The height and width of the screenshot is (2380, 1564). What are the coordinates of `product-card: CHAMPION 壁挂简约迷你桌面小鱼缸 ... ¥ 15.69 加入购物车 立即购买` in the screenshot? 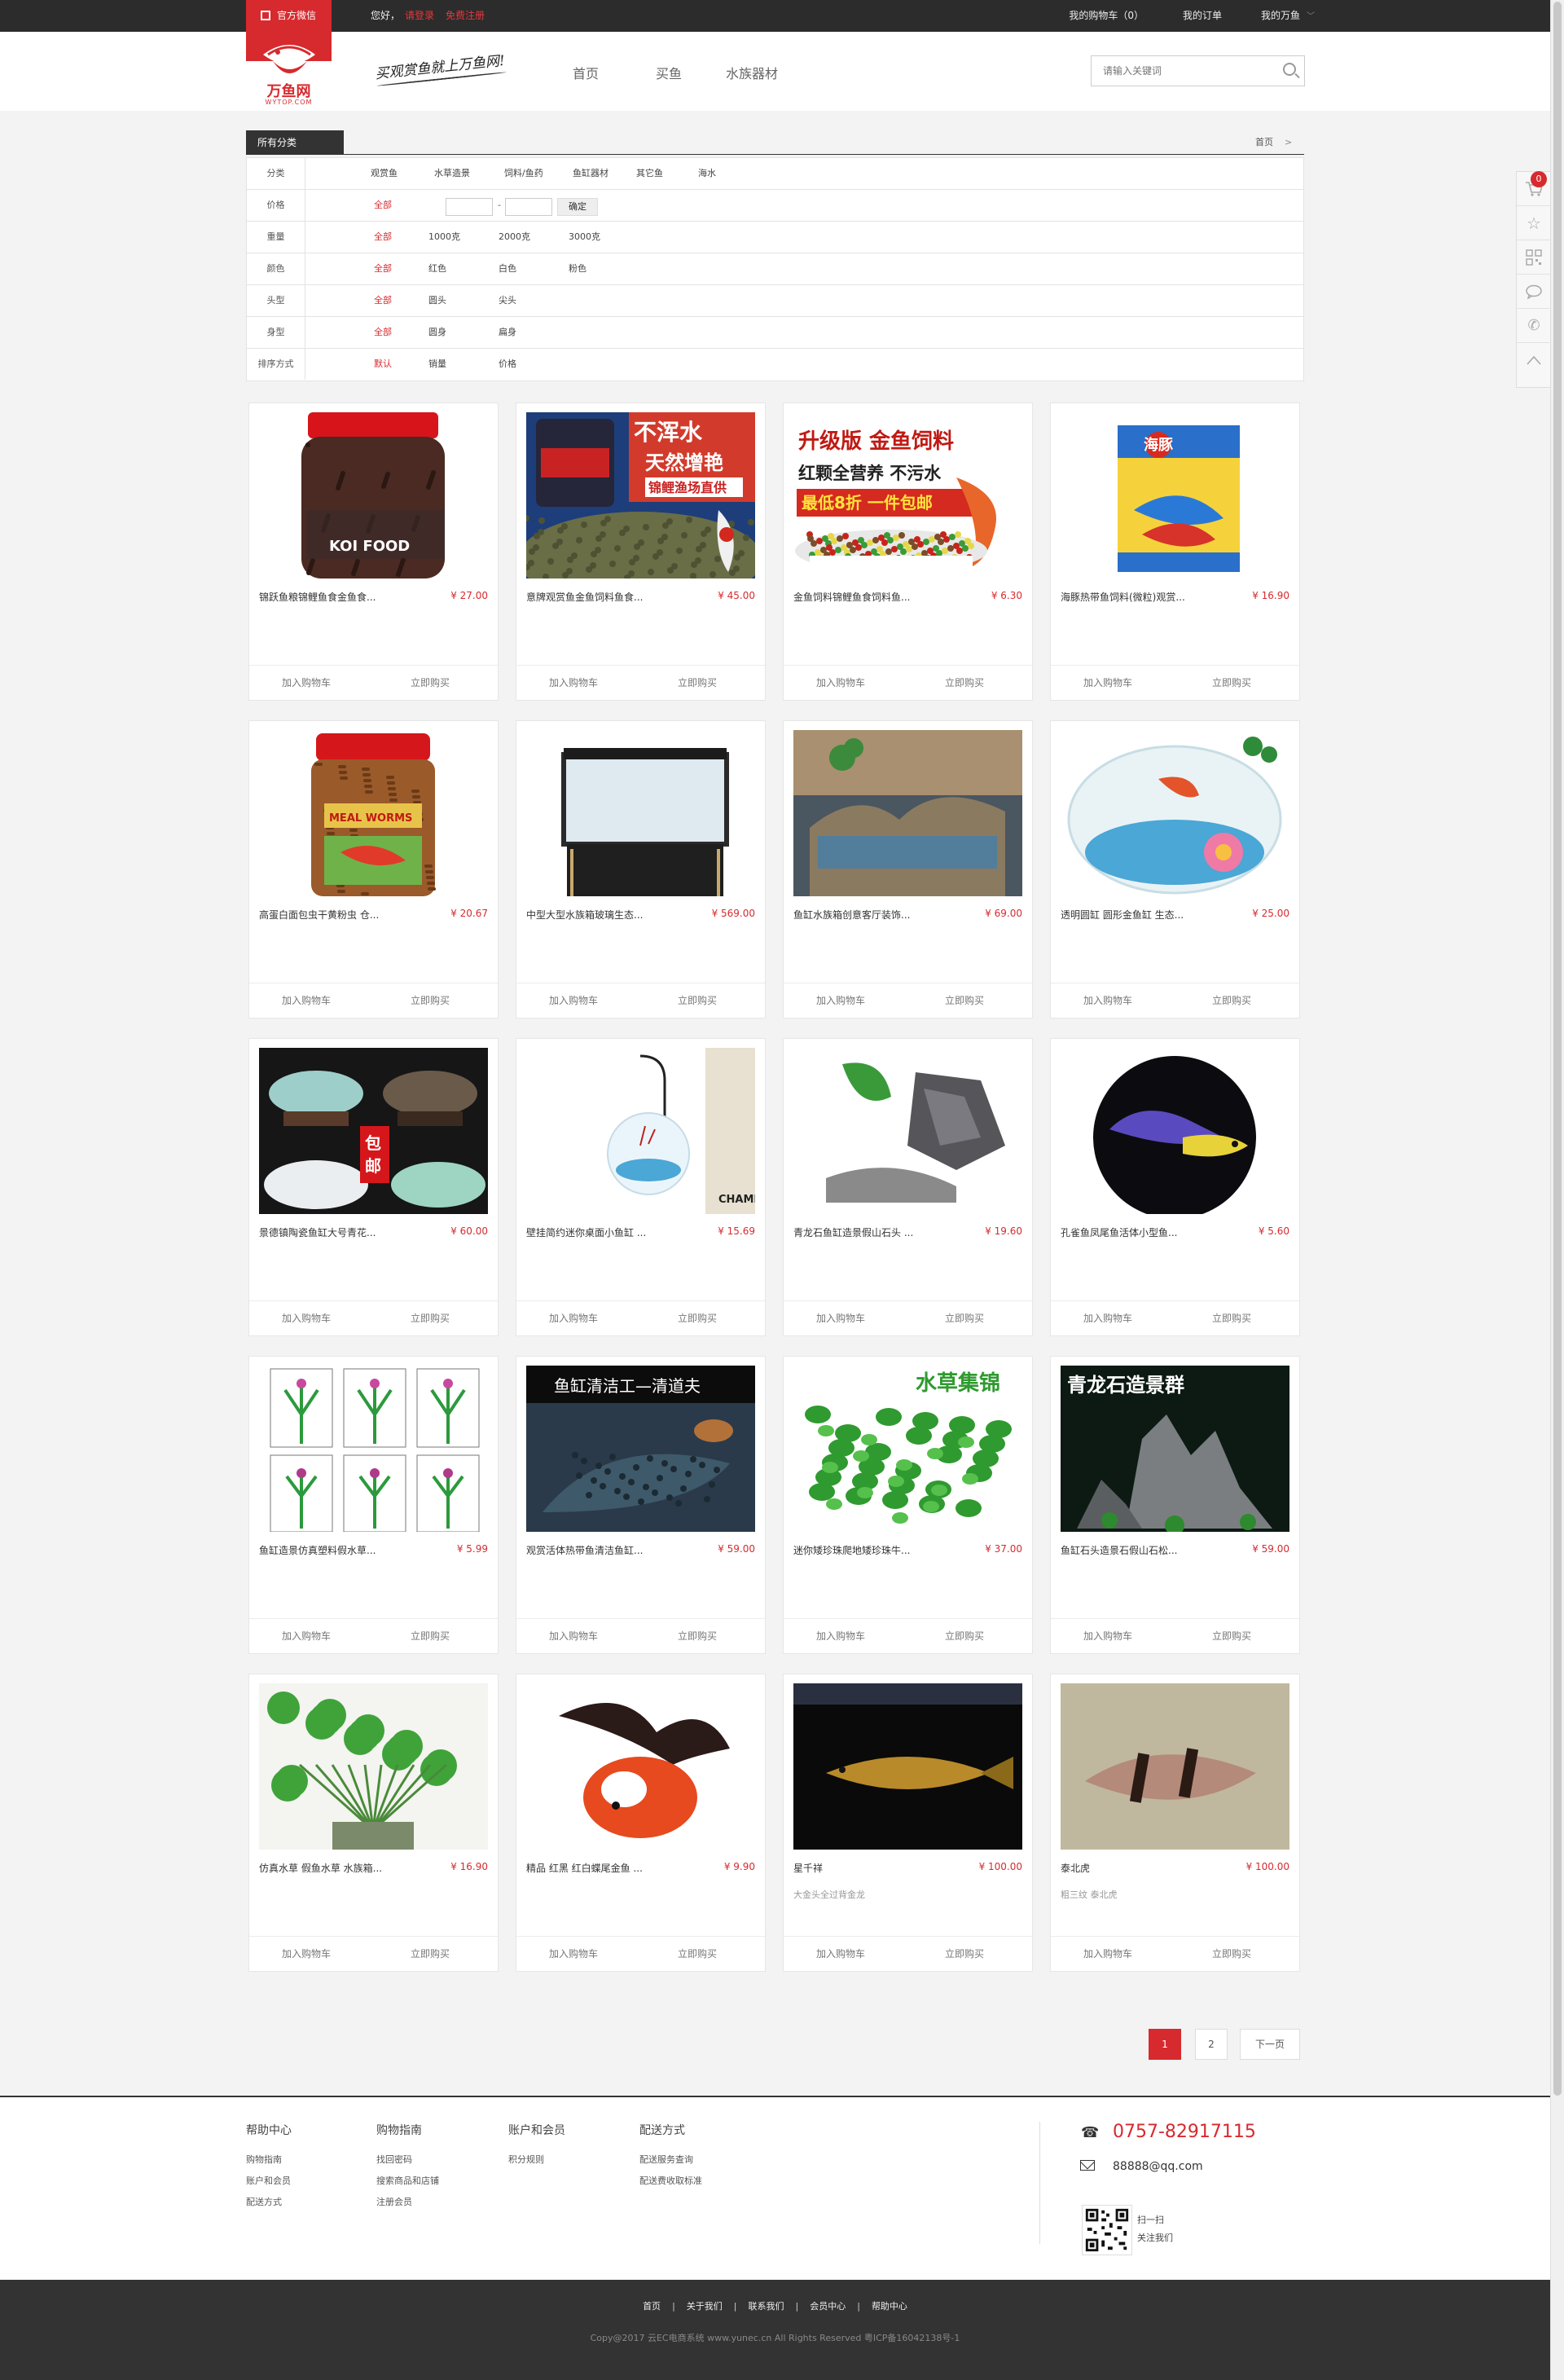 It's located at (641, 1187).